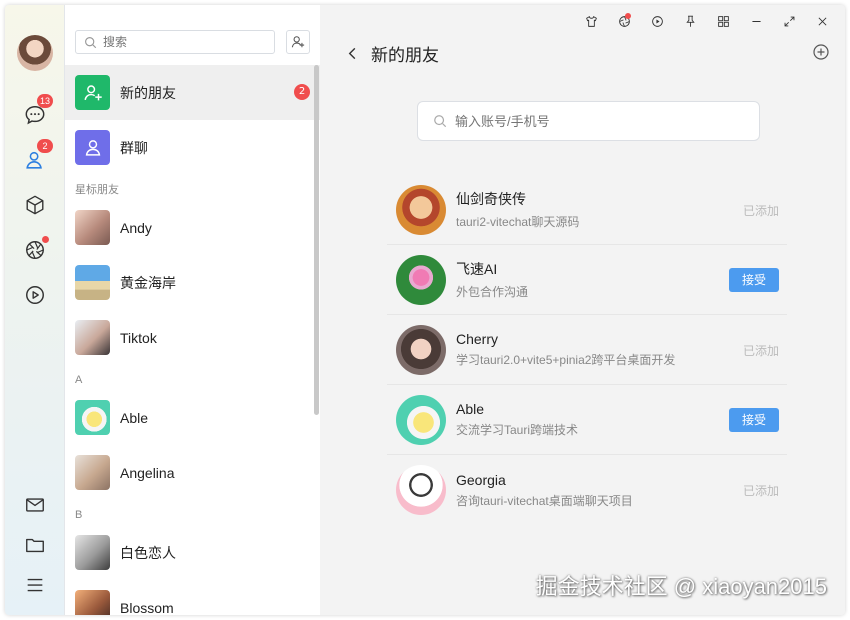 This screenshot has height=620, width=850. Describe the element at coordinates (148, 552) in the screenshot. I see `contact-name: 白色恋人` at that location.